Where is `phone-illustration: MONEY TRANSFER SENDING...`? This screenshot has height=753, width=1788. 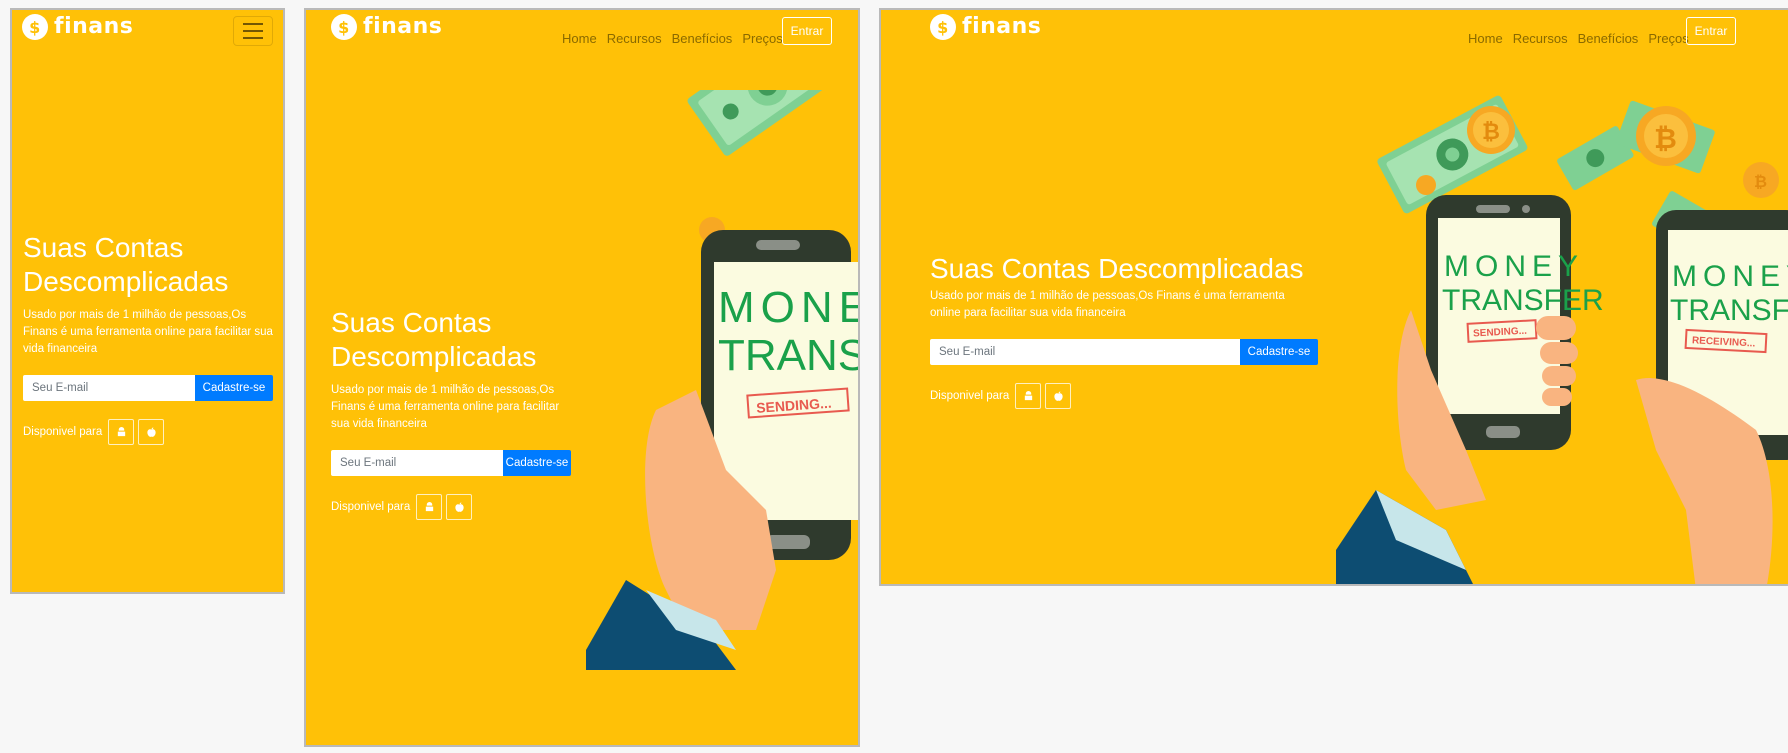
phone-illustration: MONEY TRANSFER SENDING... is located at coordinates (1515, 322).